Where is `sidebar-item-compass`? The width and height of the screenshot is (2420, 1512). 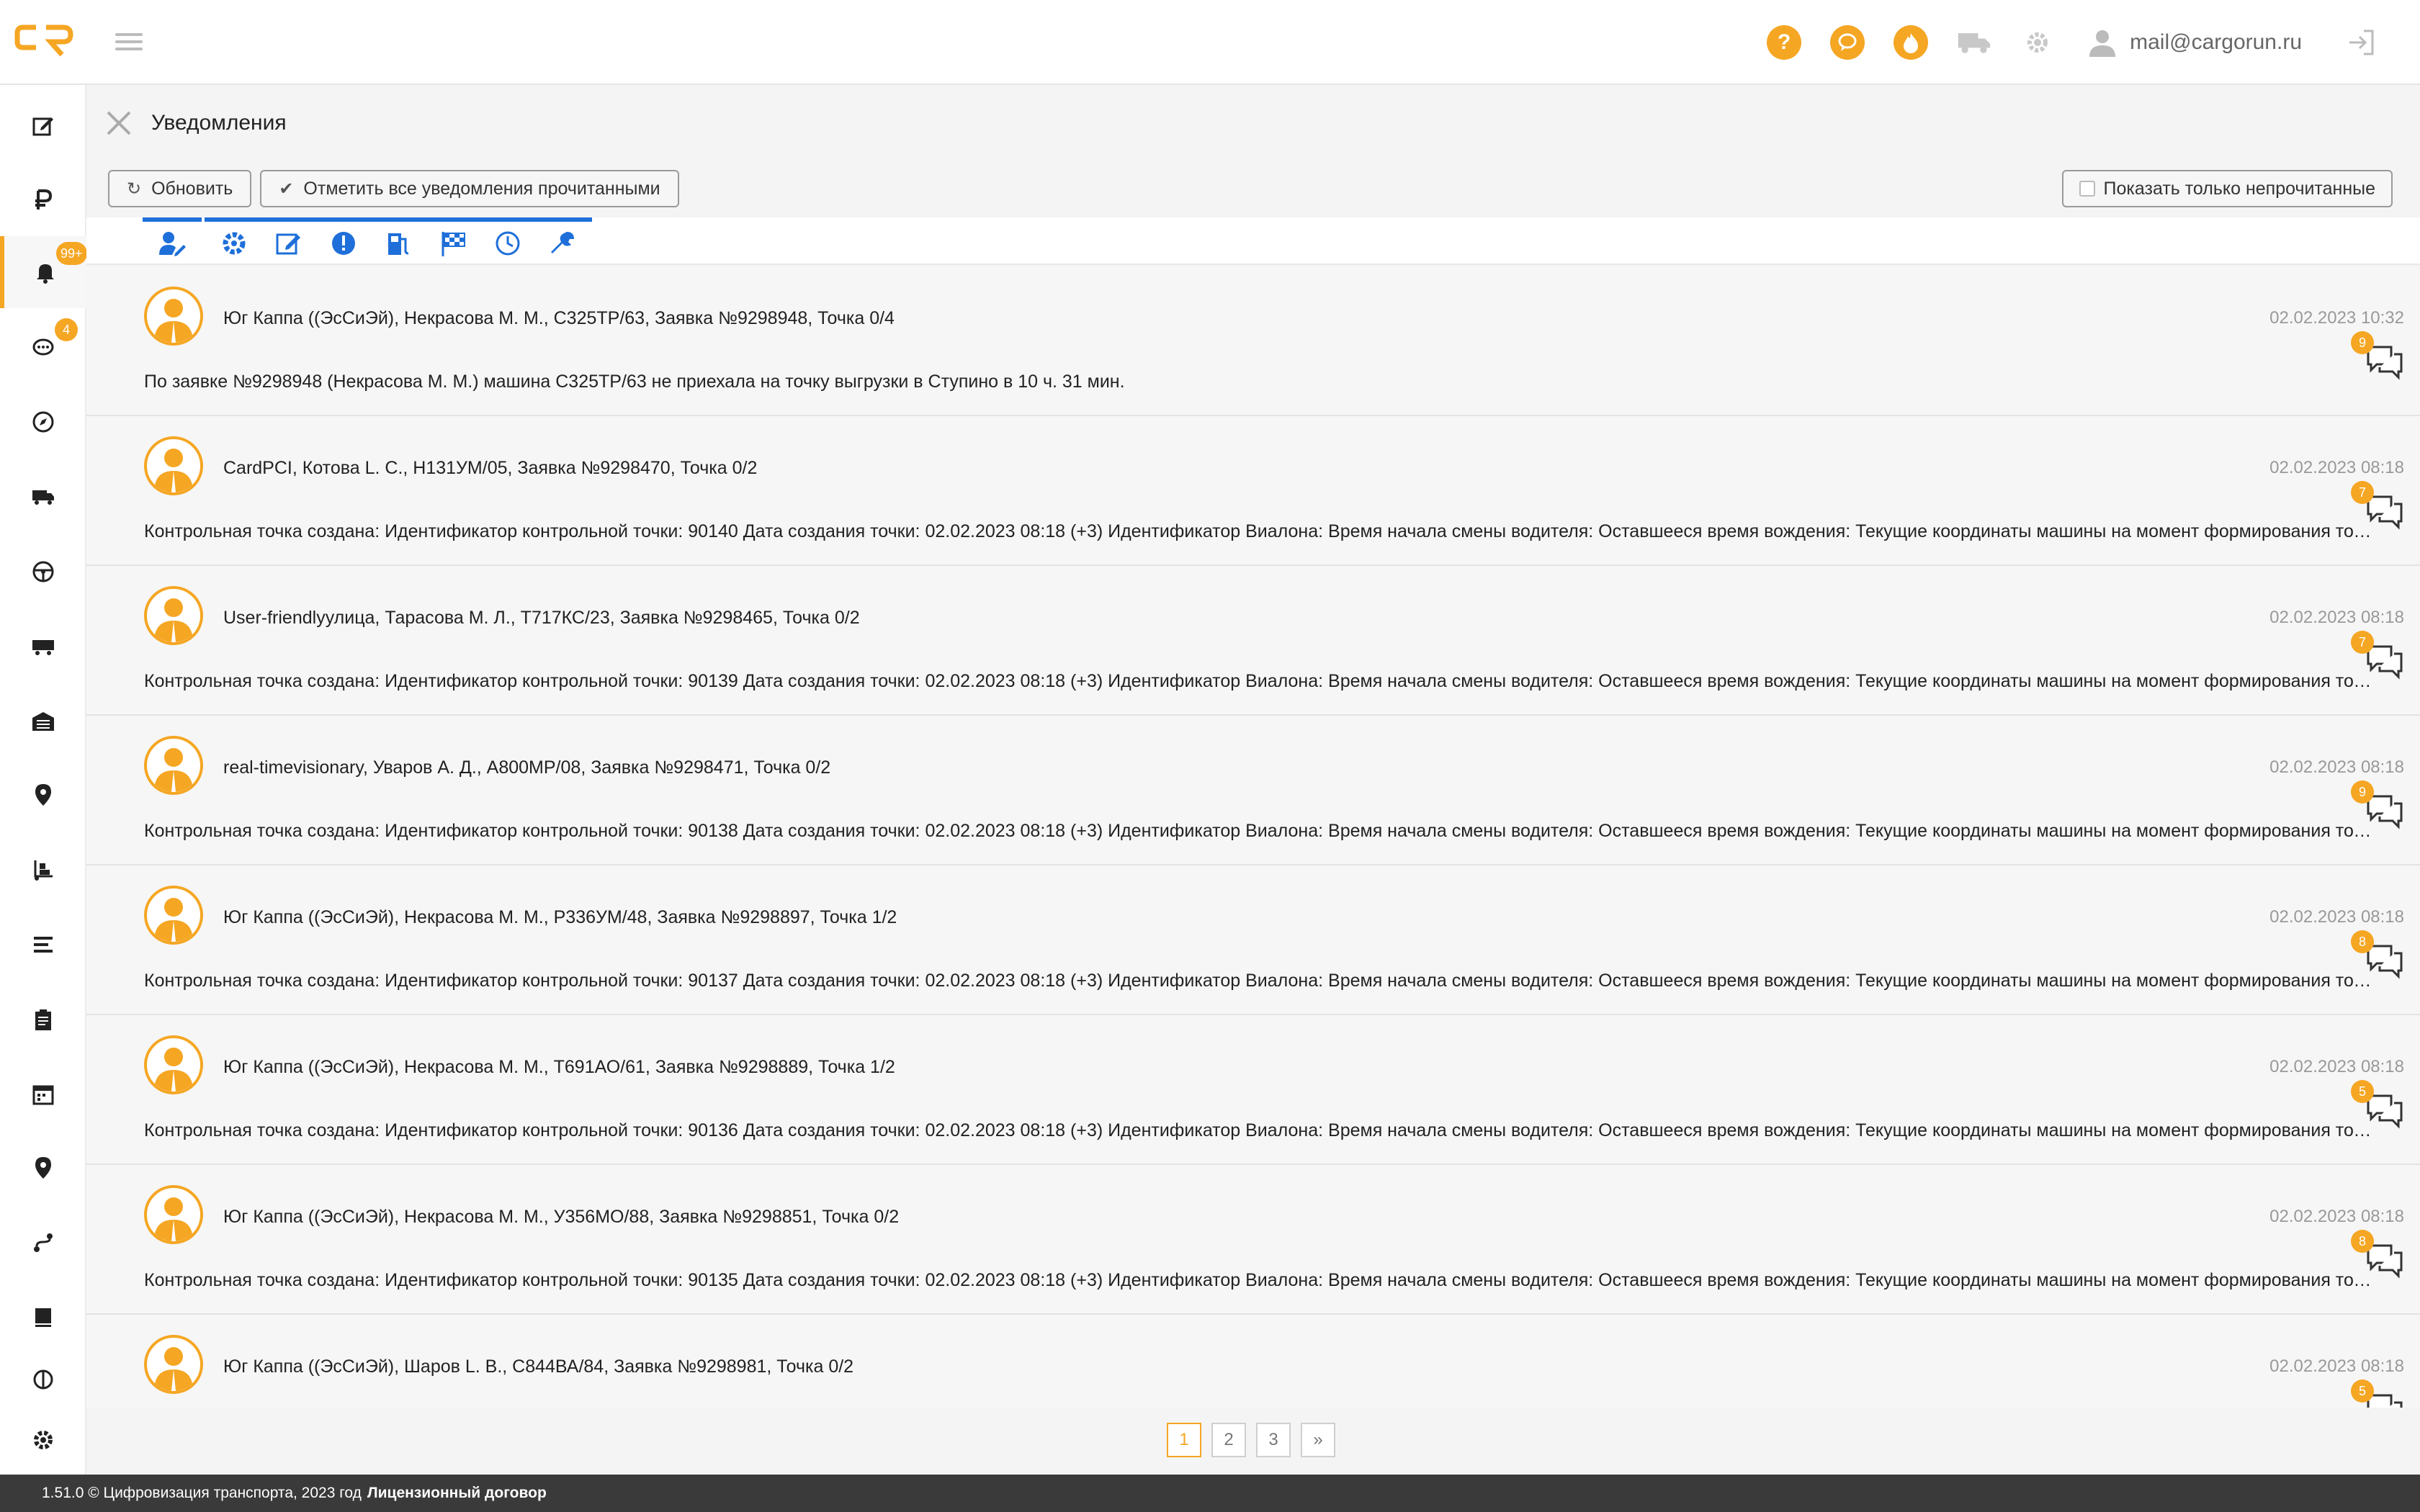
sidebar-item-compass is located at coordinates (43, 422).